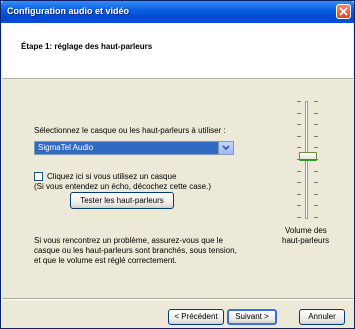 The height and width of the screenshot is (329, 355). What do you see at coordinates (68, 11) in the screenshot?
I see `window-title: Configuration audio et vidéo` at bounding box center [68, 11].